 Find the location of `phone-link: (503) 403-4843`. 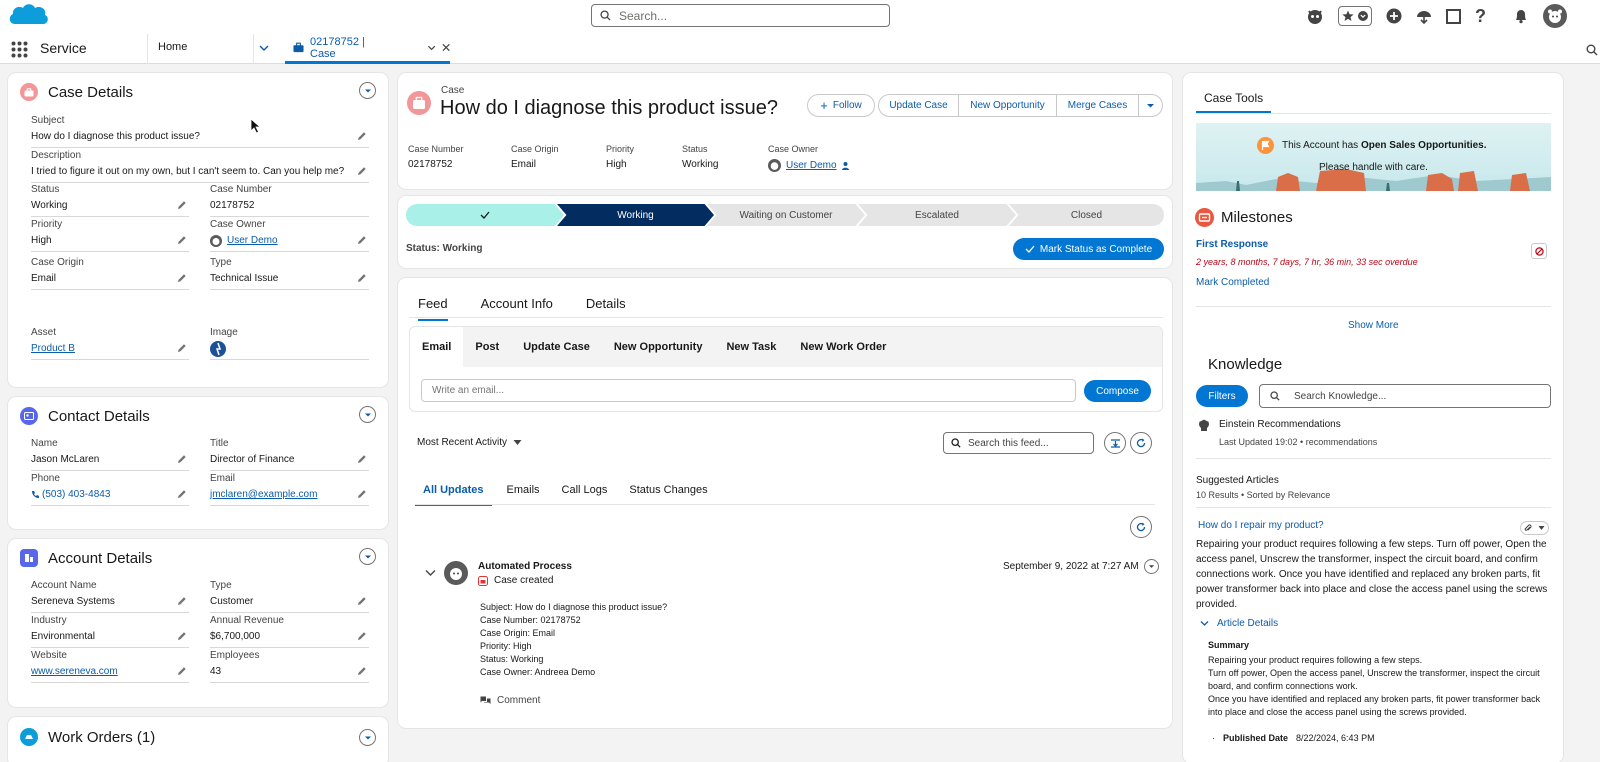

phone-link: (503) 403-4843 is located at coordinates (76, 494).